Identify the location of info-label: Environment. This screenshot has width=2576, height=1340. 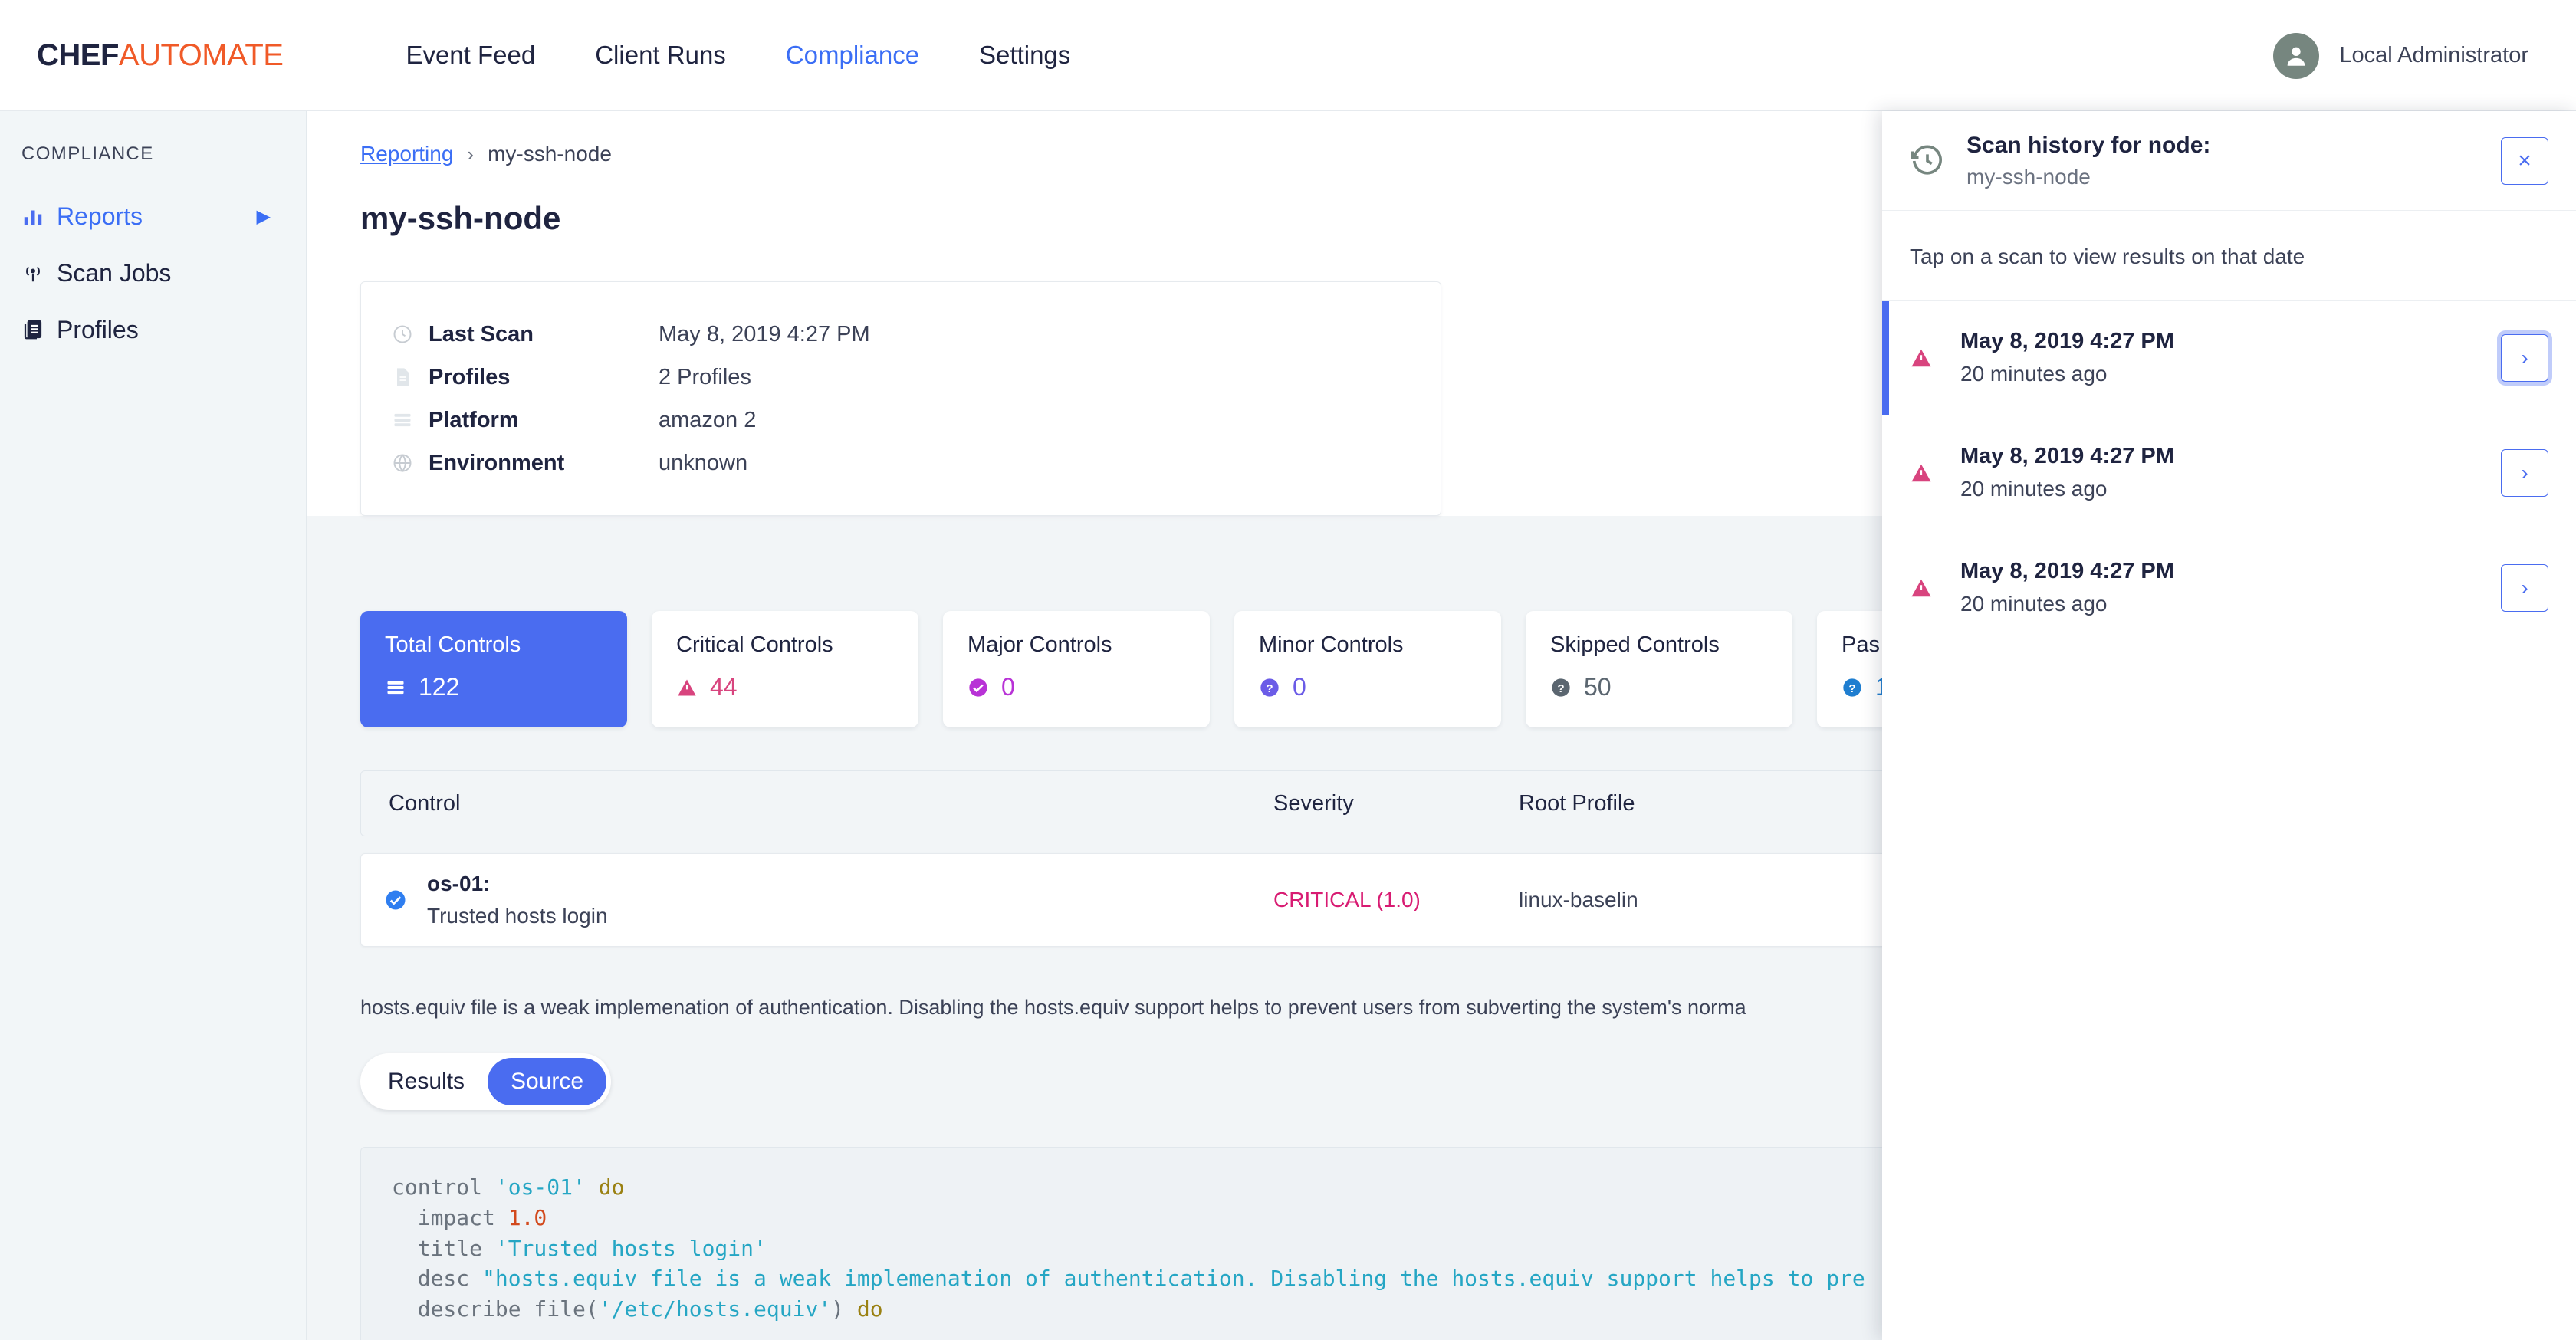
(497, 463).